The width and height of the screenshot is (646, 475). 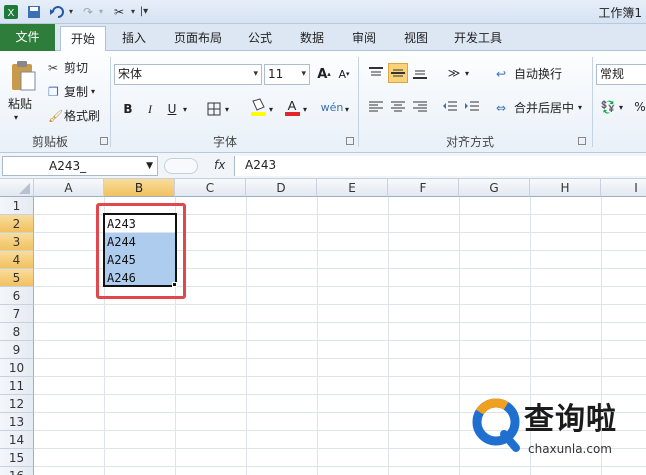 I want to click on merge-dropdown-icon: ▾, so click(x=580, y=107).